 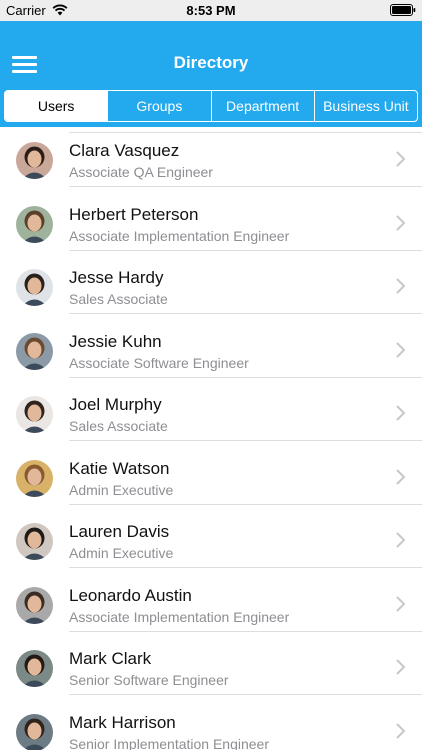 I want to click on user-name: Leonardo Austin, so click(x=130, y=595).